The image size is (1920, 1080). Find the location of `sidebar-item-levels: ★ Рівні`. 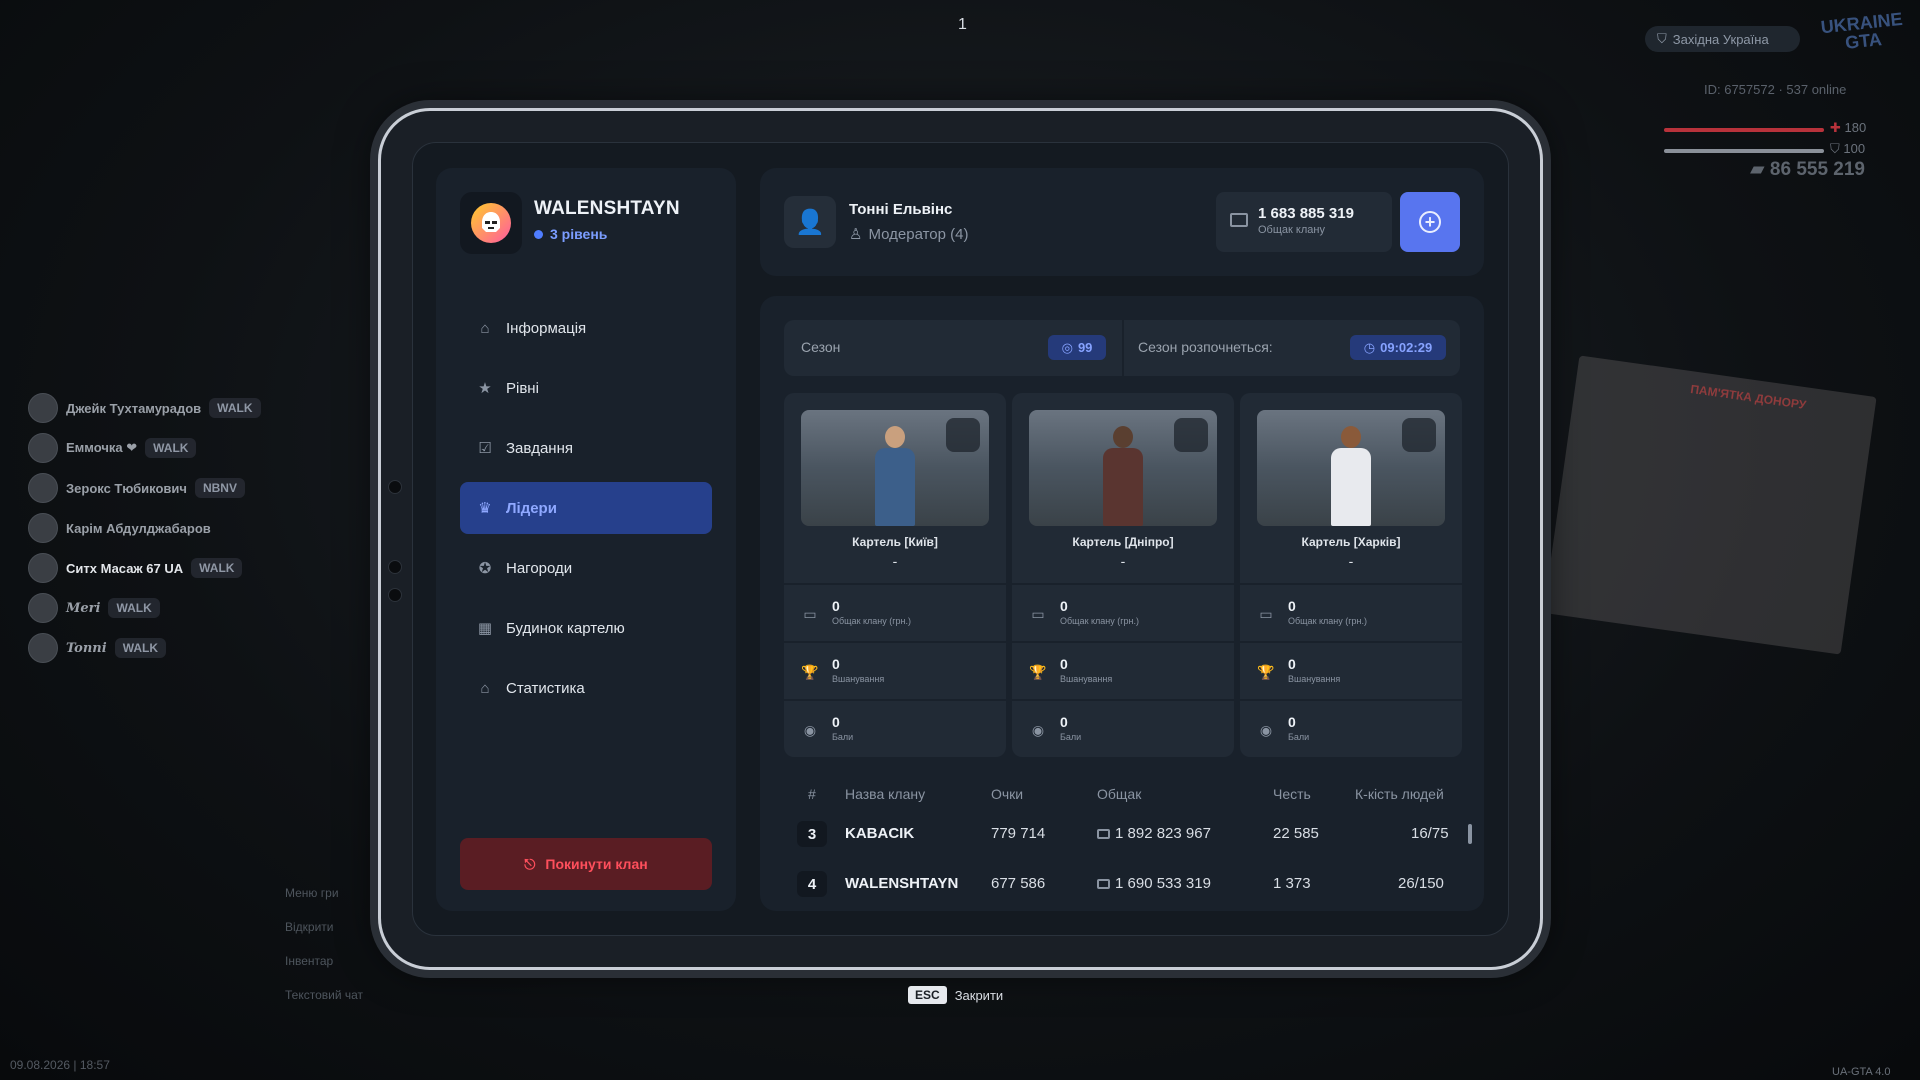

sidebar-item-levels: ★ Рівні is located at coordinates (586, 388).